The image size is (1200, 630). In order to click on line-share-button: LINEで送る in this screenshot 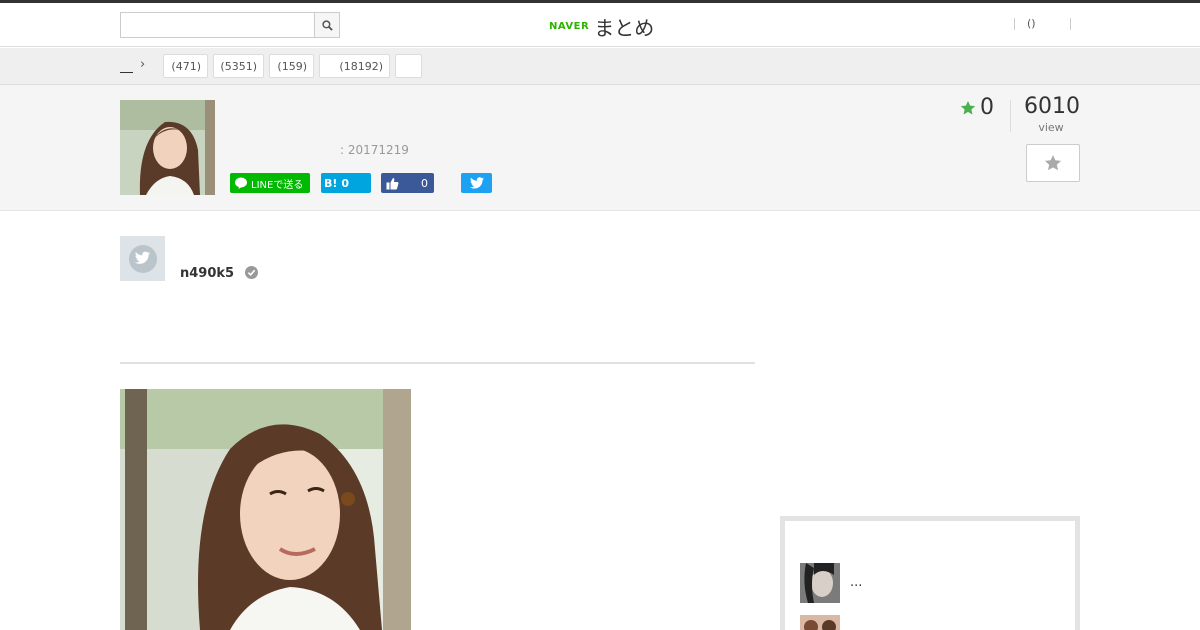, I will do `click(270, 183)`.